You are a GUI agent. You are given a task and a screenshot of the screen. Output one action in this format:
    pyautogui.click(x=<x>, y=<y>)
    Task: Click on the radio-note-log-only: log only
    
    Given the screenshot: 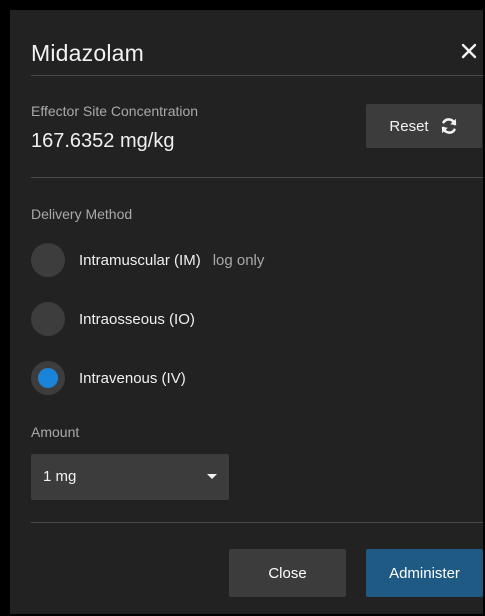 What is the action you would take?
    pyautogui.click(x=238, y=260)
    